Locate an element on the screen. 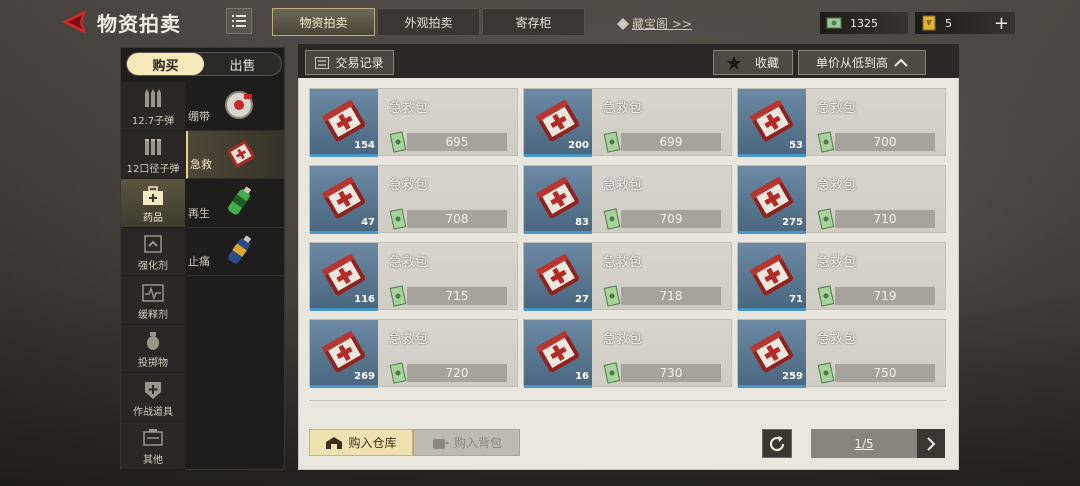 This screenshot has height=486, width=1080. trade-record-button: 交易记录 is located at coordinates (349, 62).